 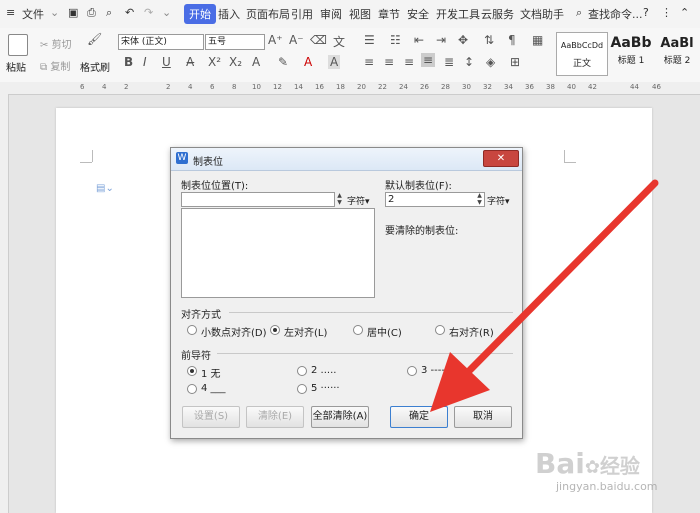 I want to click on paw-icon: ✿, so click(x=592, y=467).